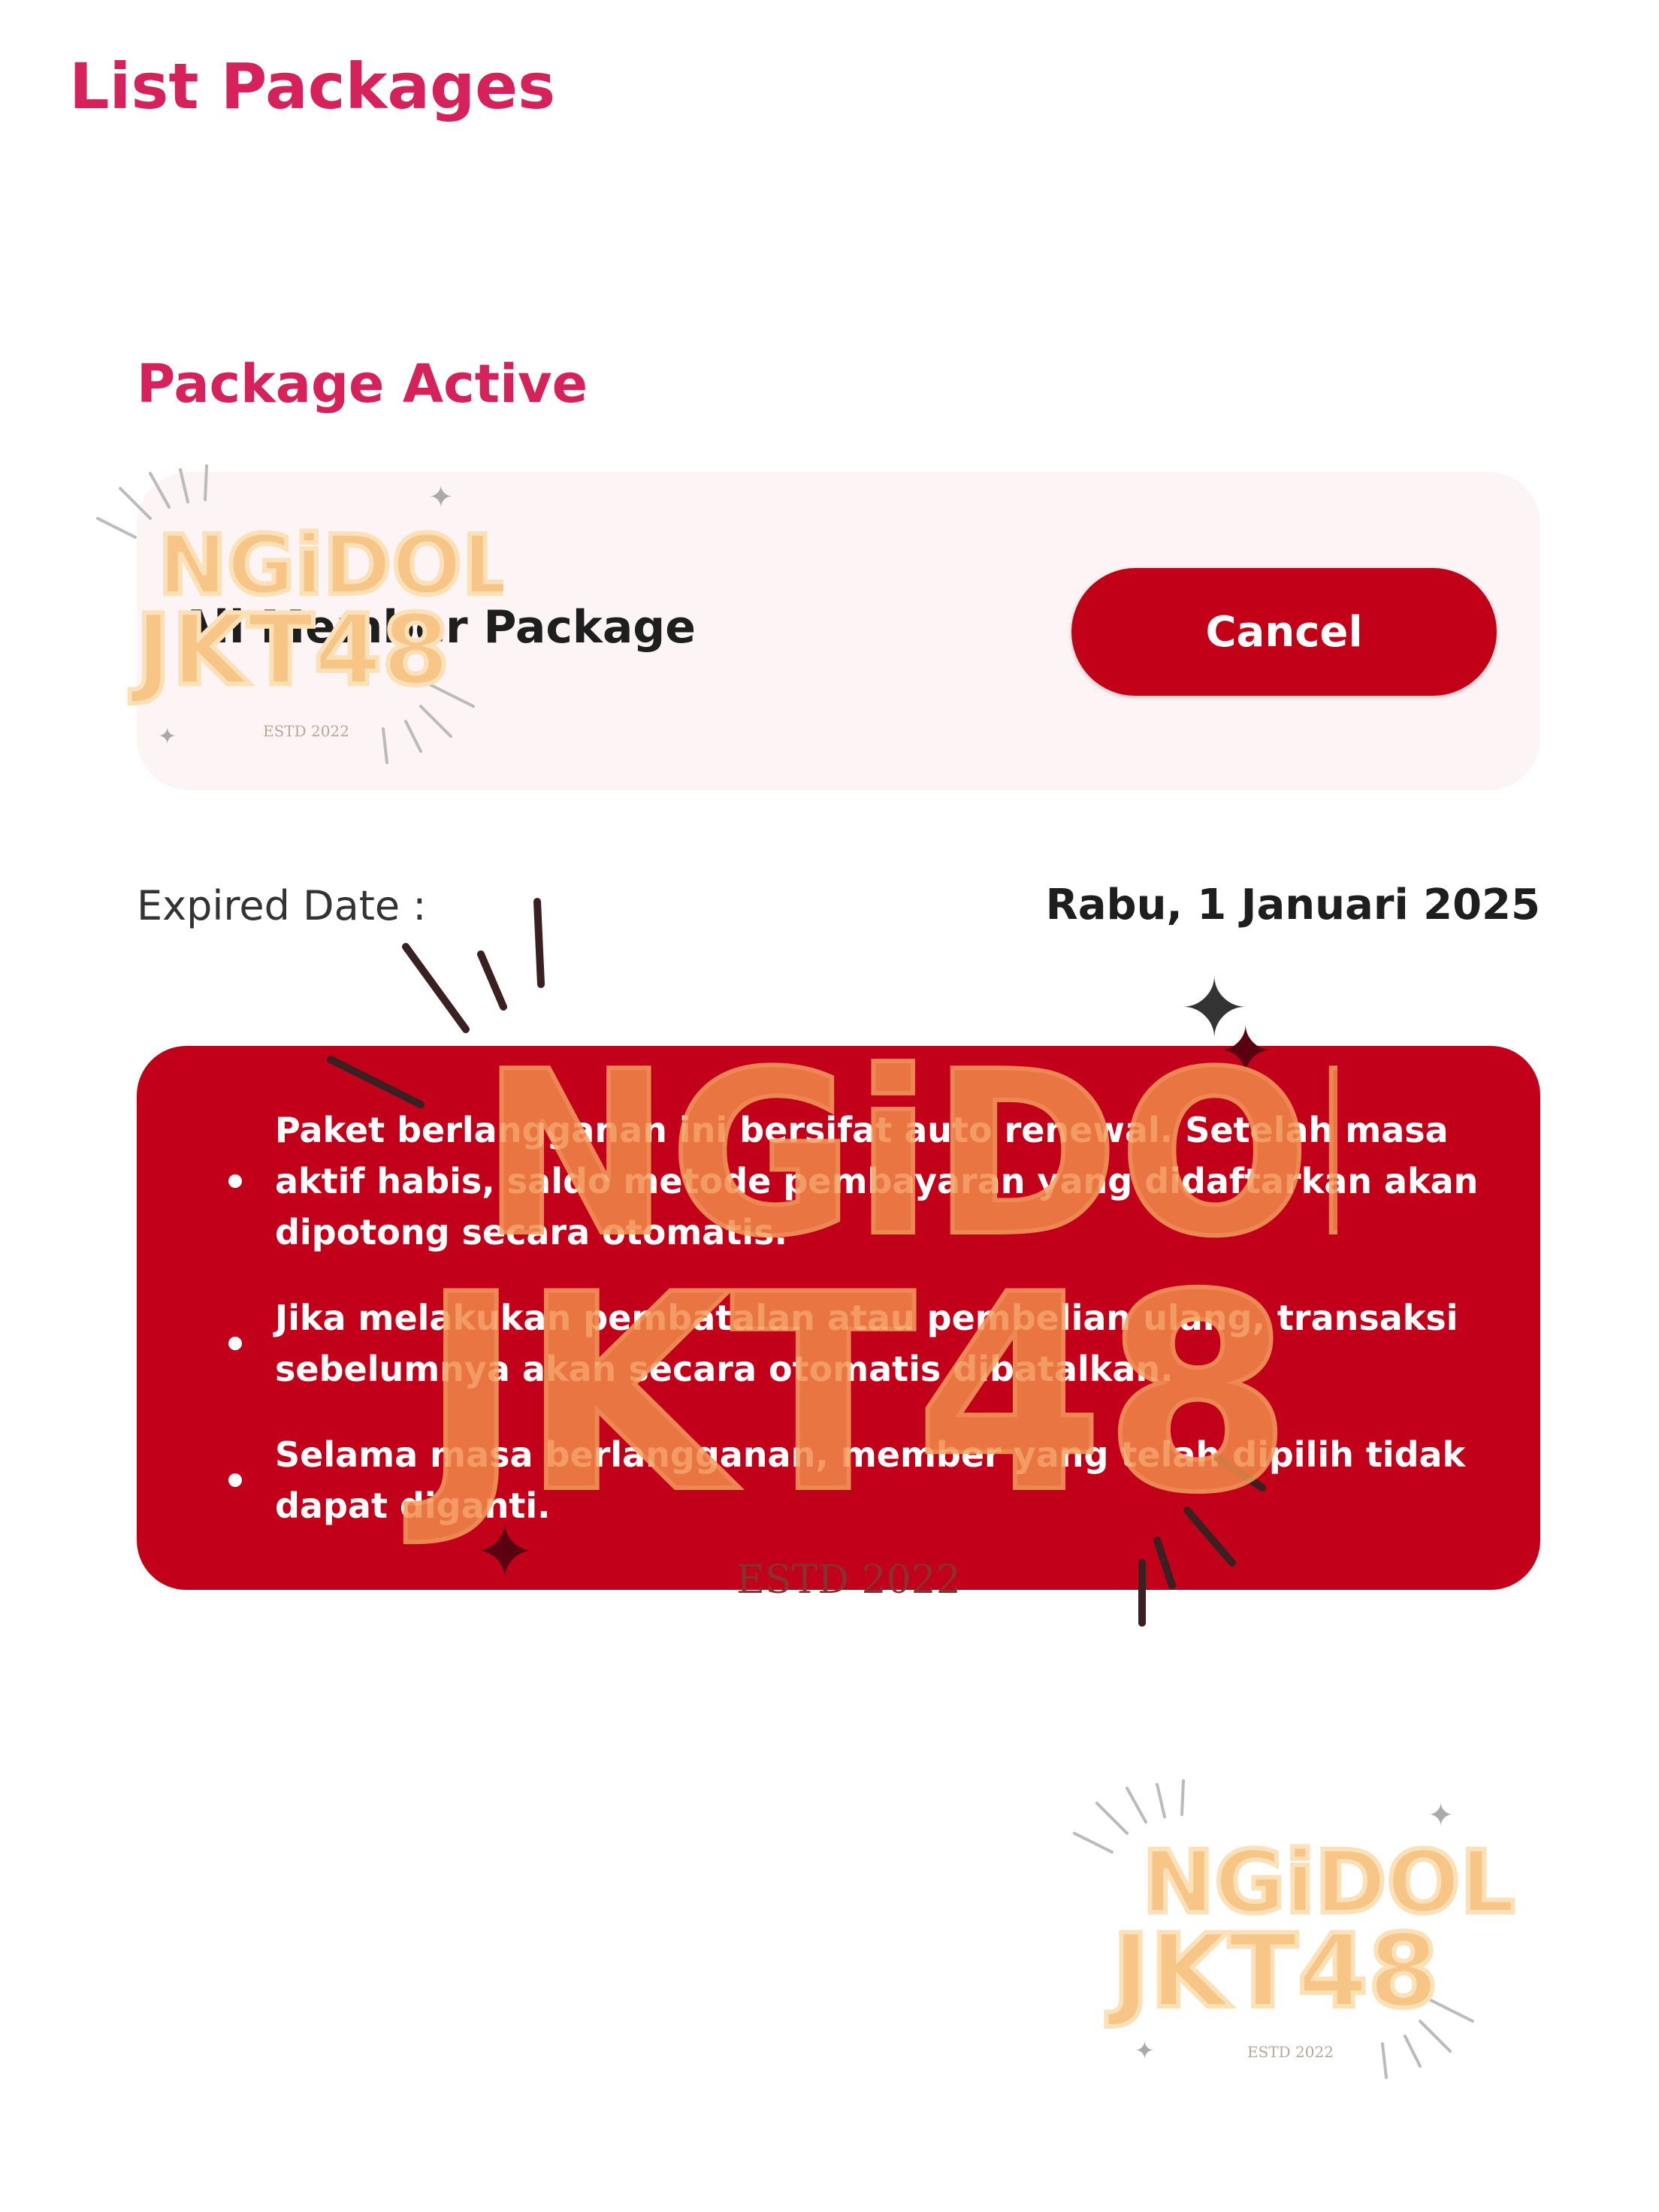  Describe the element at coordinates (1328, 1883) in the screenshot. I see `watermark-text: NGiDOL` at that location.